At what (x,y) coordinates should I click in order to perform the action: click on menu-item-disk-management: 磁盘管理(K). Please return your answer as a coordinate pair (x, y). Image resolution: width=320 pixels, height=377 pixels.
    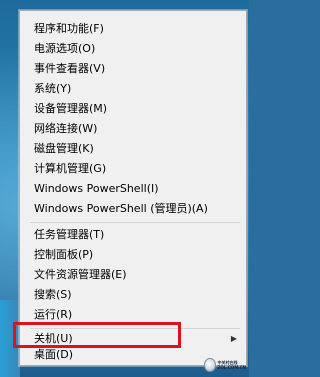
    Looking at the image, I should click on (133, 149).